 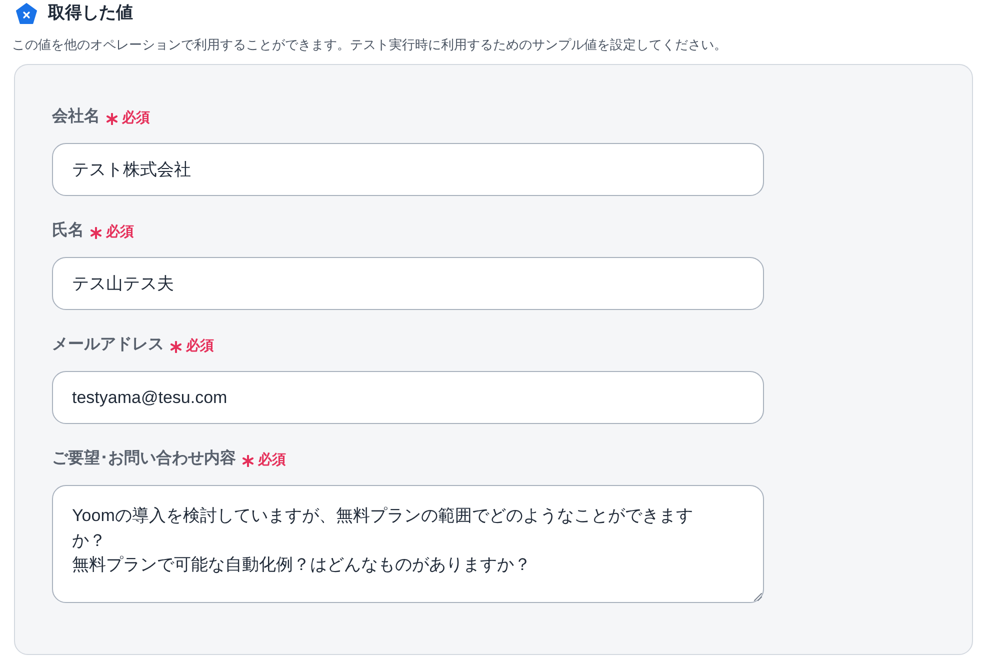 What do you see at coordinates (76, 117) in the screenshot?
I see `field-label: 会社名` at bounding box center [76, 117].